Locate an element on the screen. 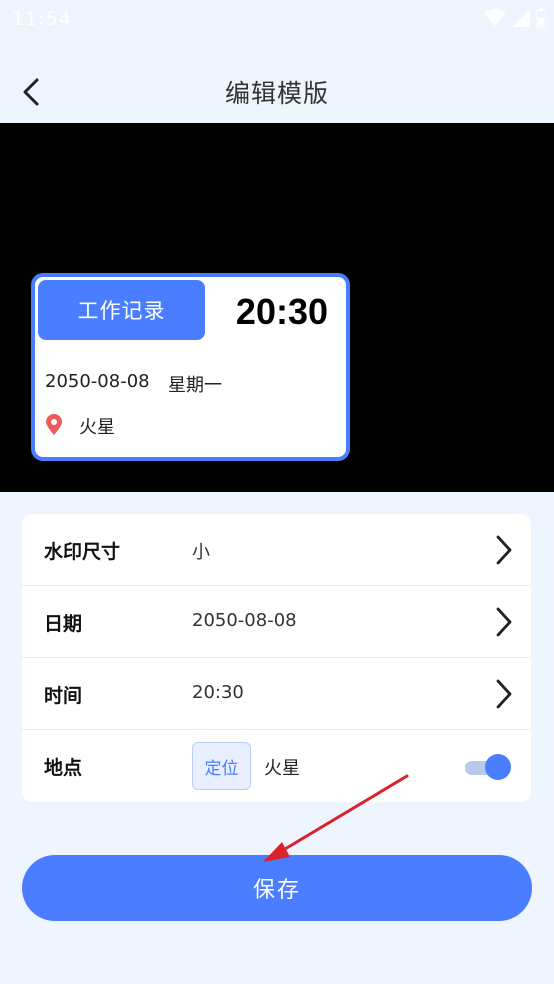  location-pin-icon is located at coordinates (54, 427).